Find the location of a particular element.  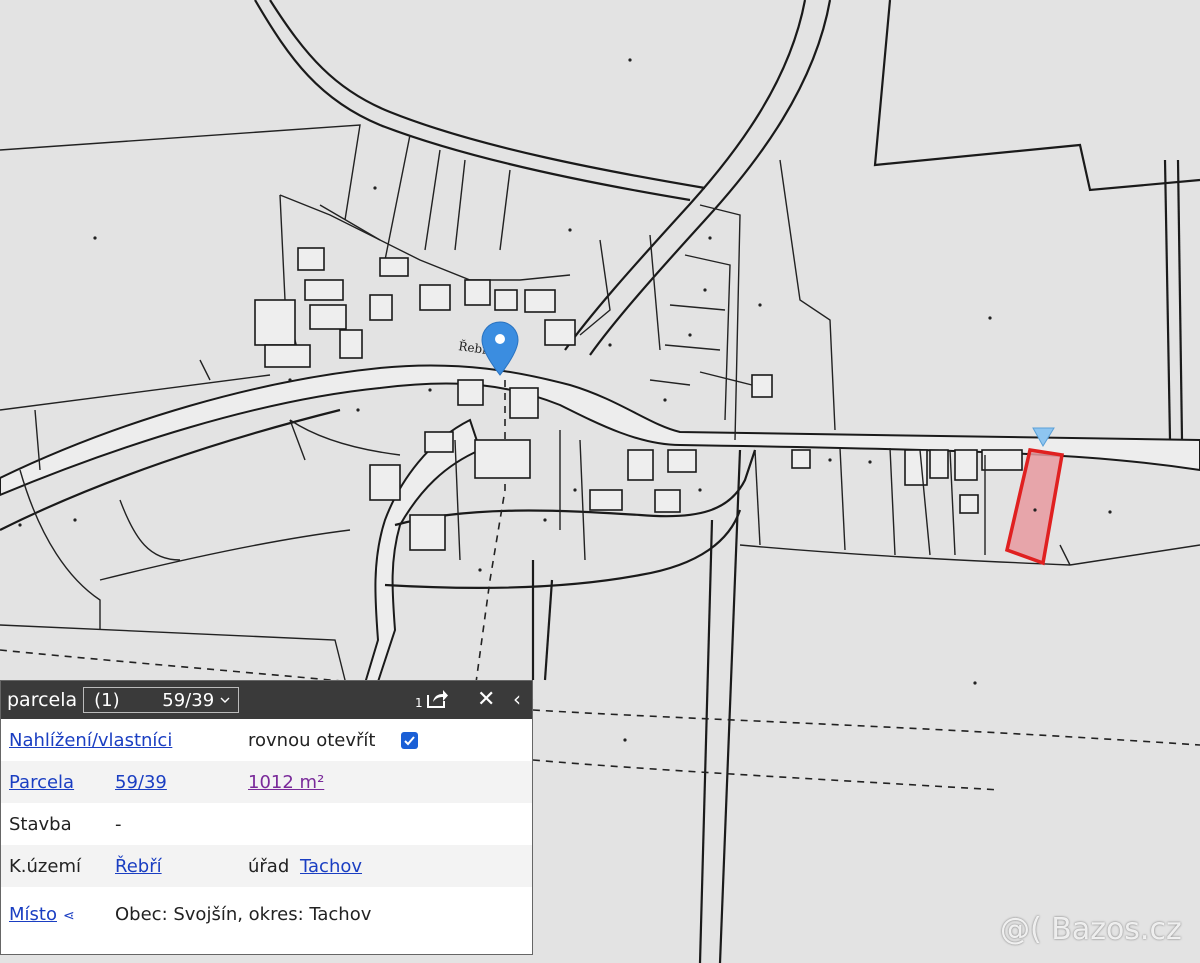

parcel-selector: (1) 59/39 is located at coordinates (161, 700).